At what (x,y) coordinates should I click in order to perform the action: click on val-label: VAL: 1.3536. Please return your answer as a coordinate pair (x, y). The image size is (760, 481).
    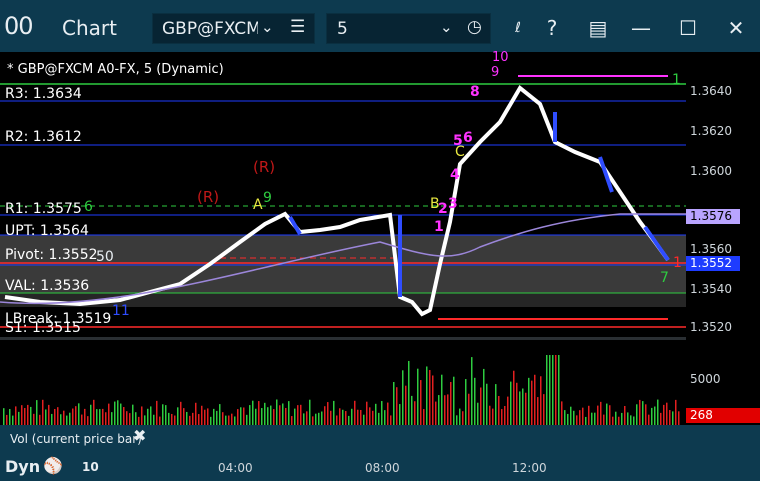
    Looking at the image, I should click on (47, 286).